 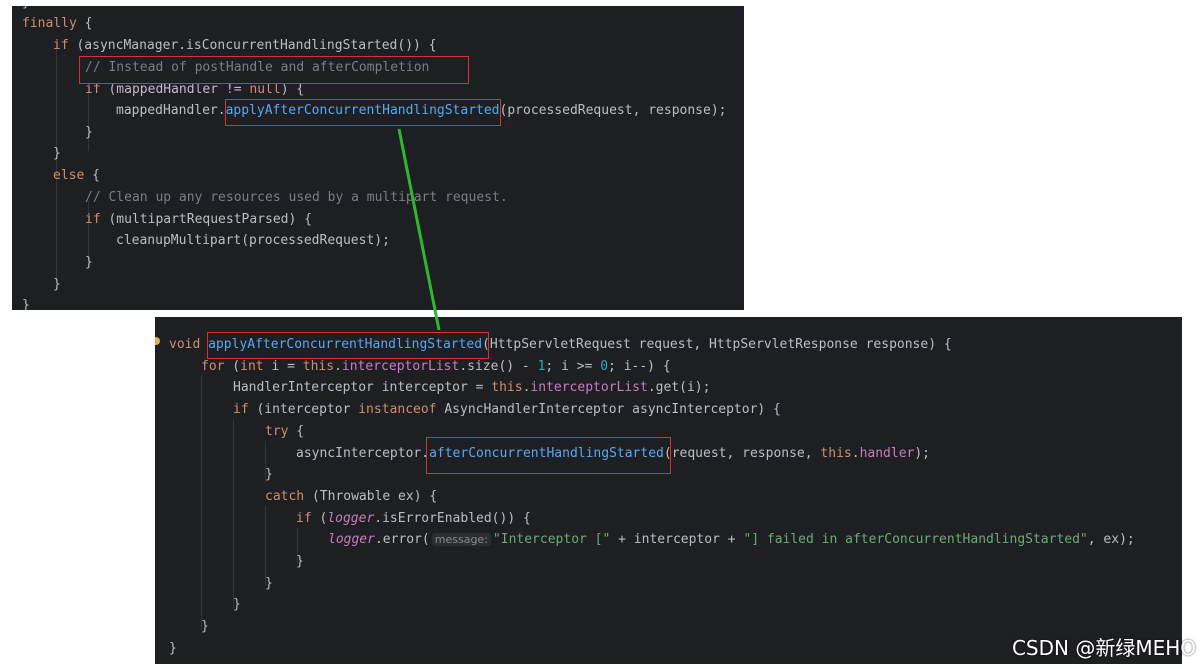 I want to click on connector-line, so click(x=419, y=229).